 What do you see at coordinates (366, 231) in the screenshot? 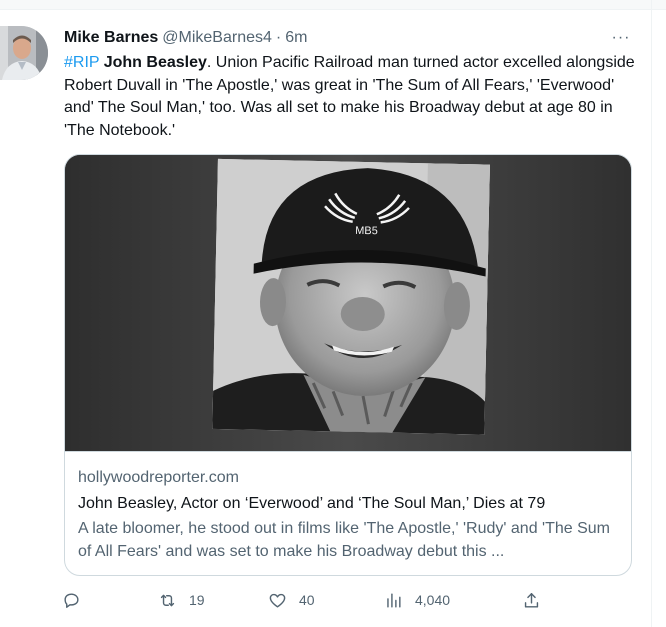
I see `cap-logo-text: MB5` at bounding box center [366, 231].